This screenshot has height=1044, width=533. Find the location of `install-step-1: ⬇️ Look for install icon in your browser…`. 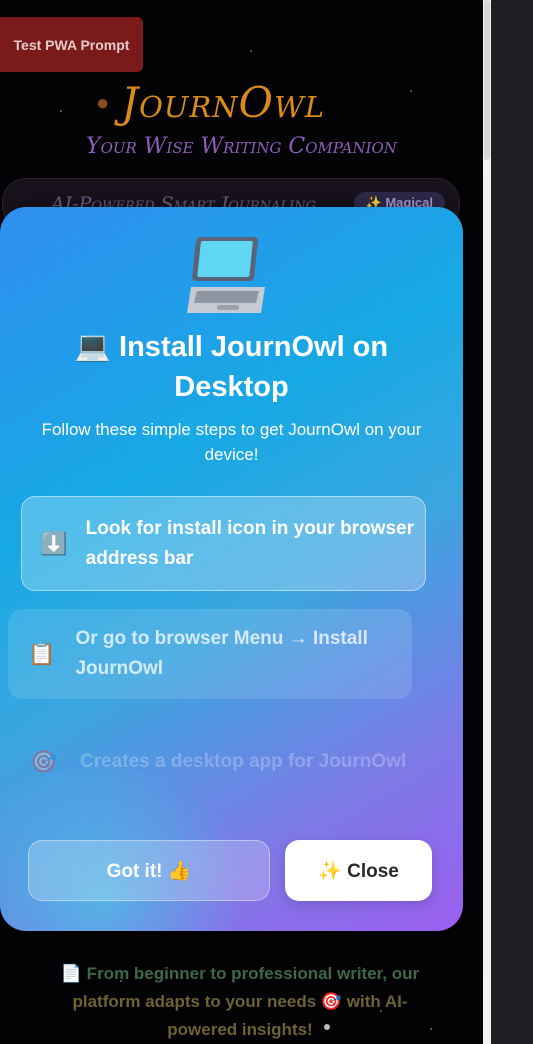

install-step-1: ⬇️ Look for install icon in your browser… is located at coordinates (223, 543).